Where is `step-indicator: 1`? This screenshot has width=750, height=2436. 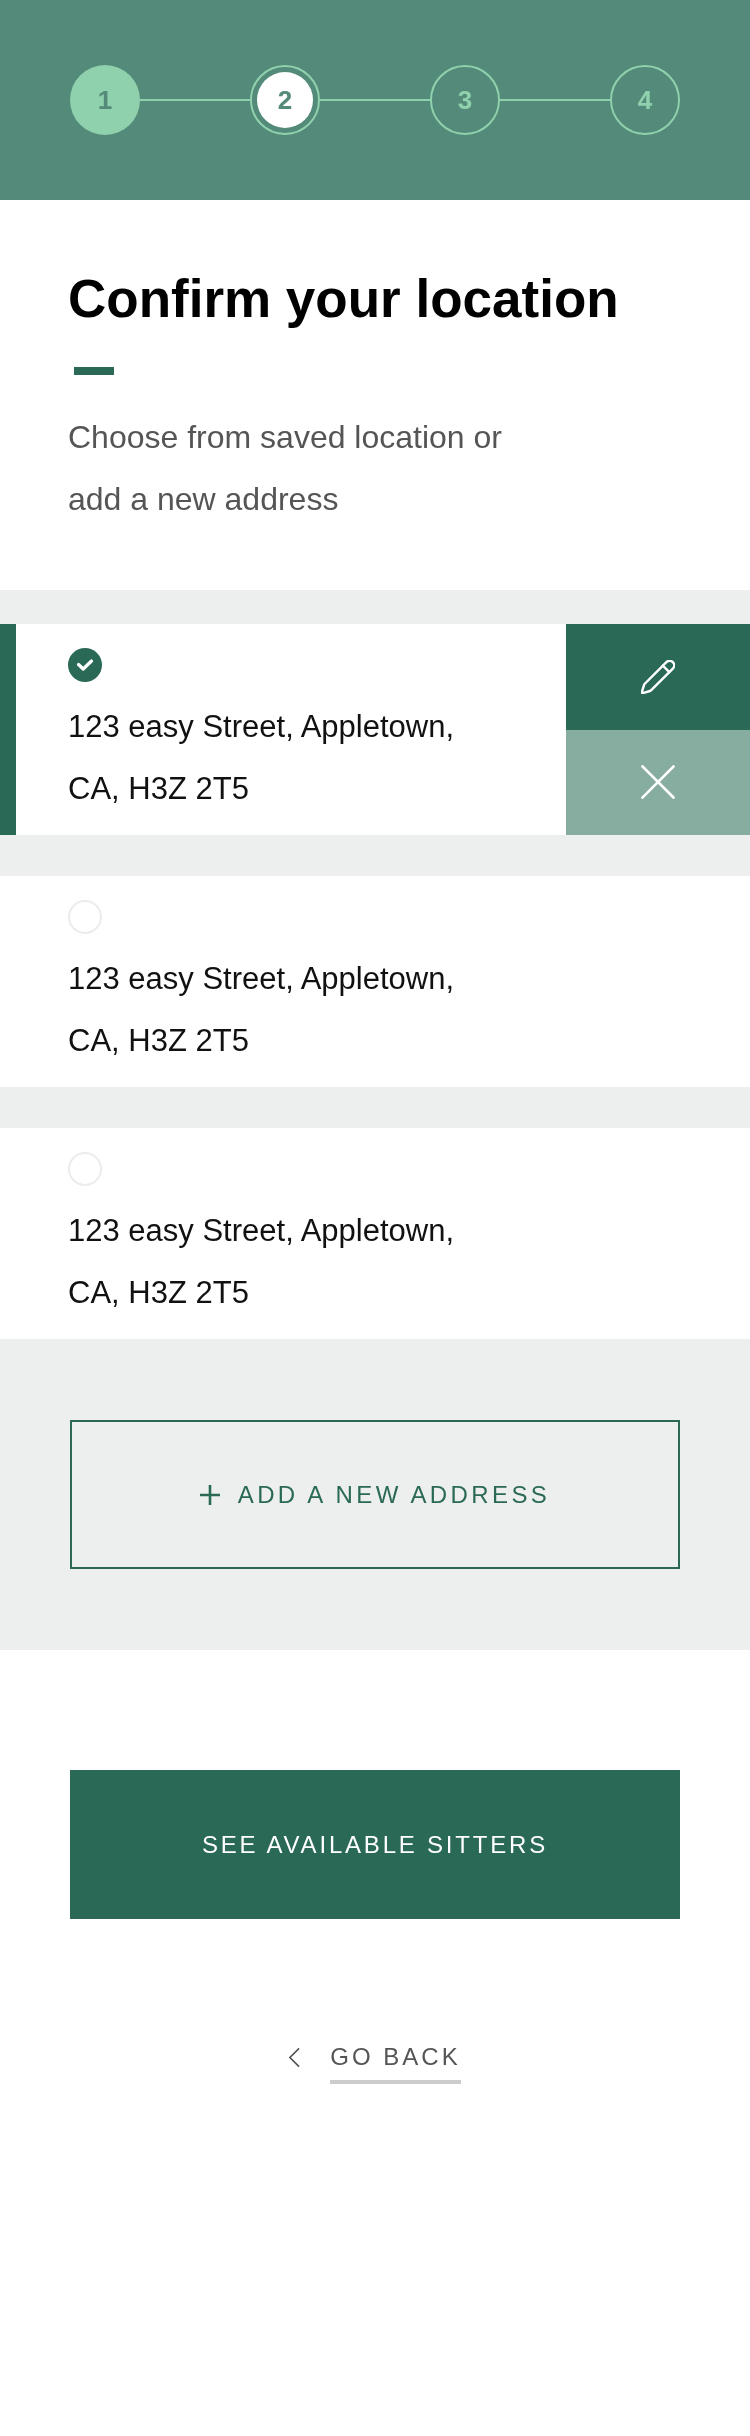 step-indicator: 1 is located at coordinates (105, 100).